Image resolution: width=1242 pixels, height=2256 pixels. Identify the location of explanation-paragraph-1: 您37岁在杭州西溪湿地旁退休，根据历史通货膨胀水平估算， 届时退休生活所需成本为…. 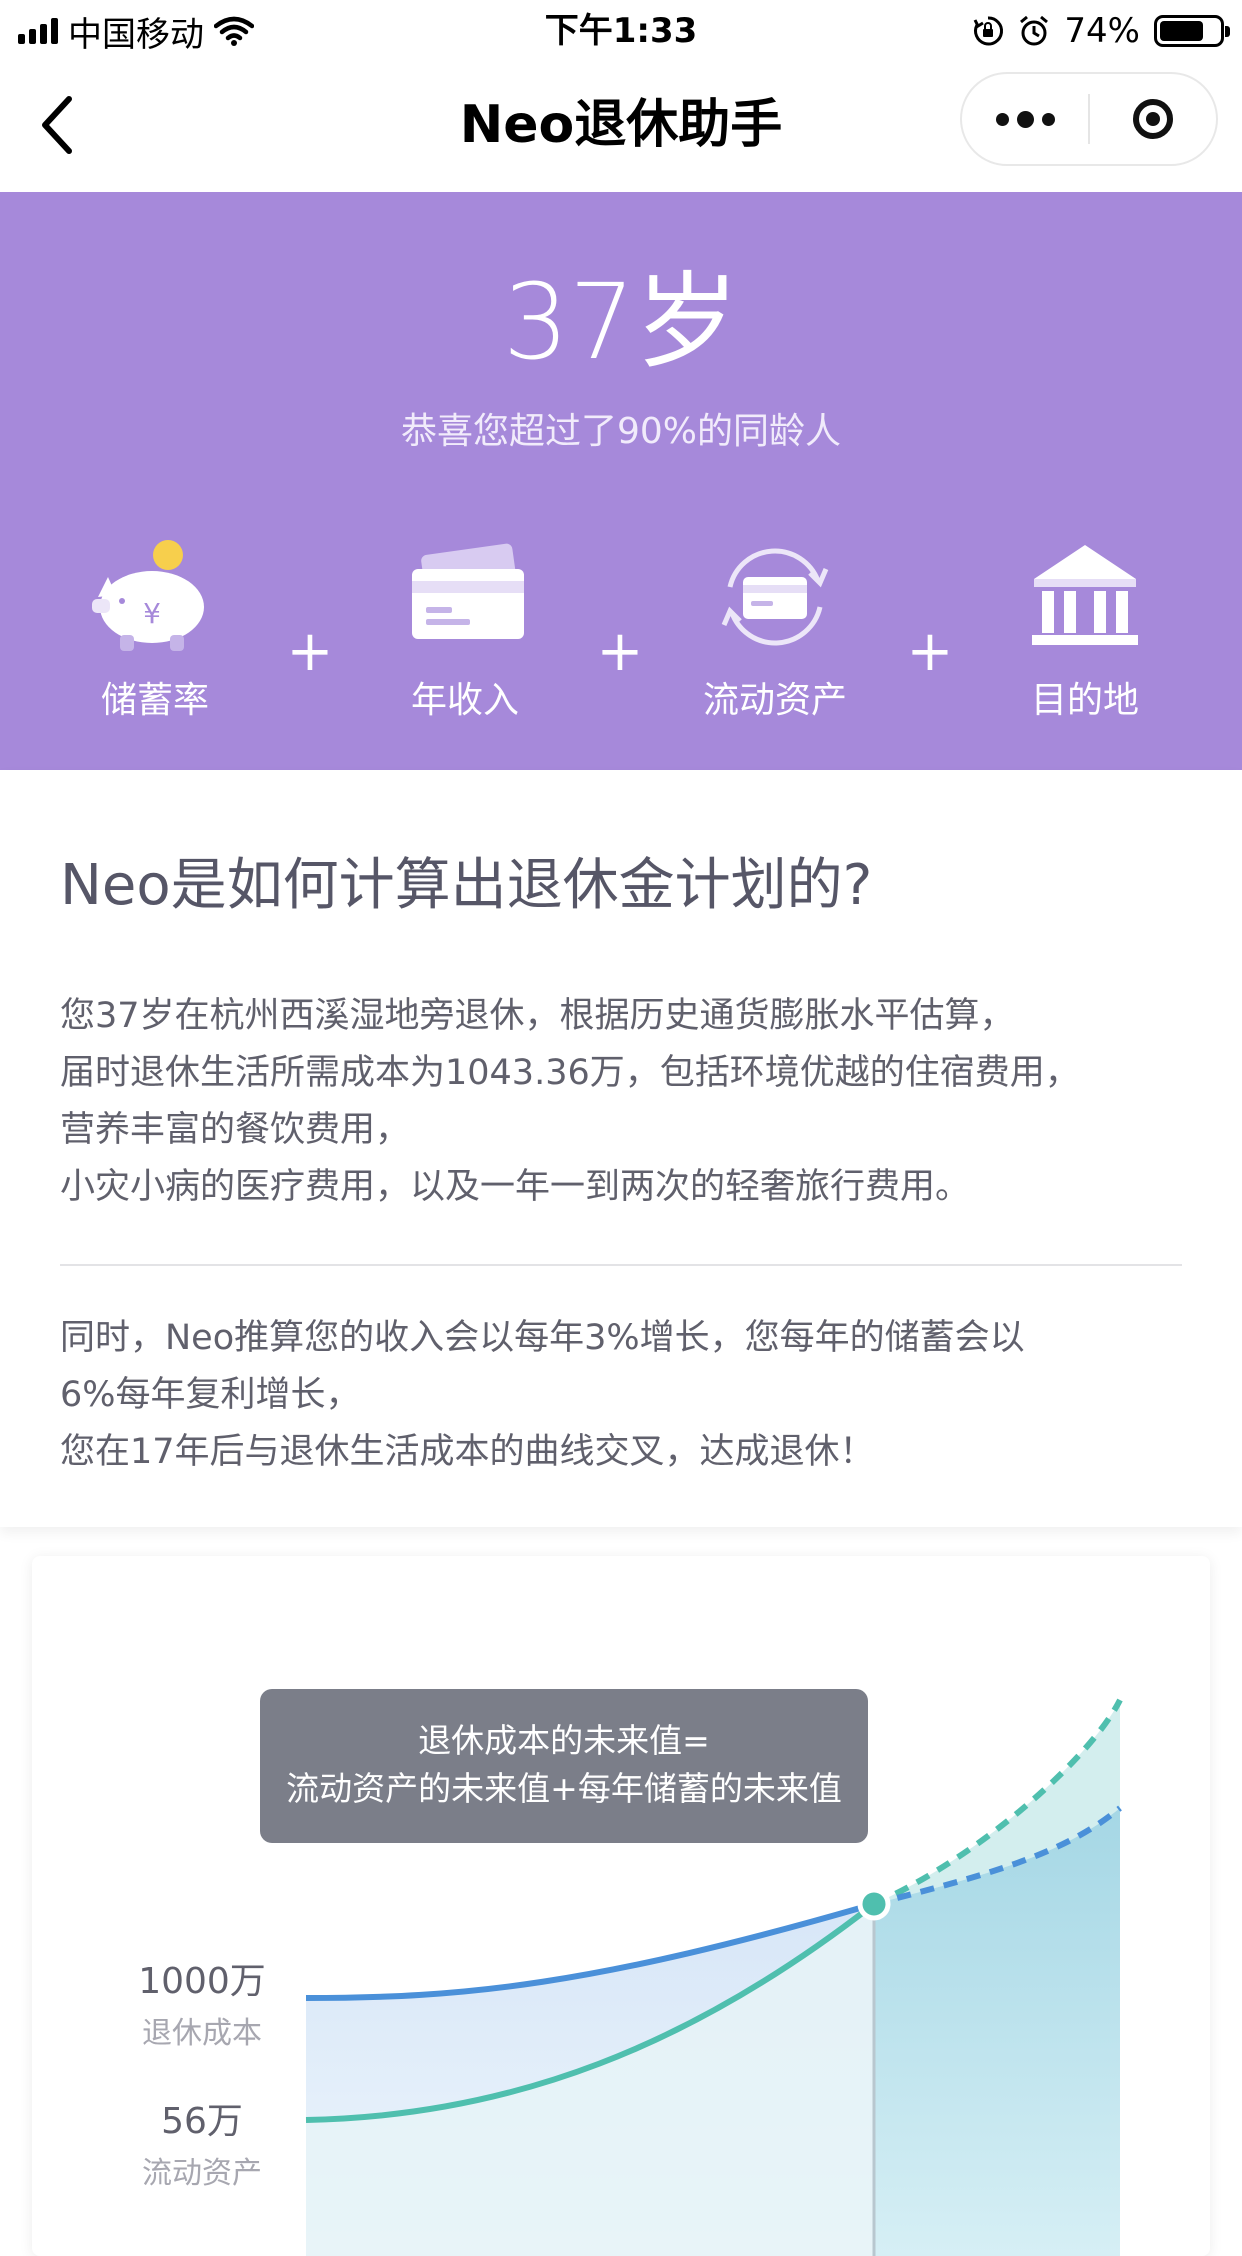
(630, 1102).